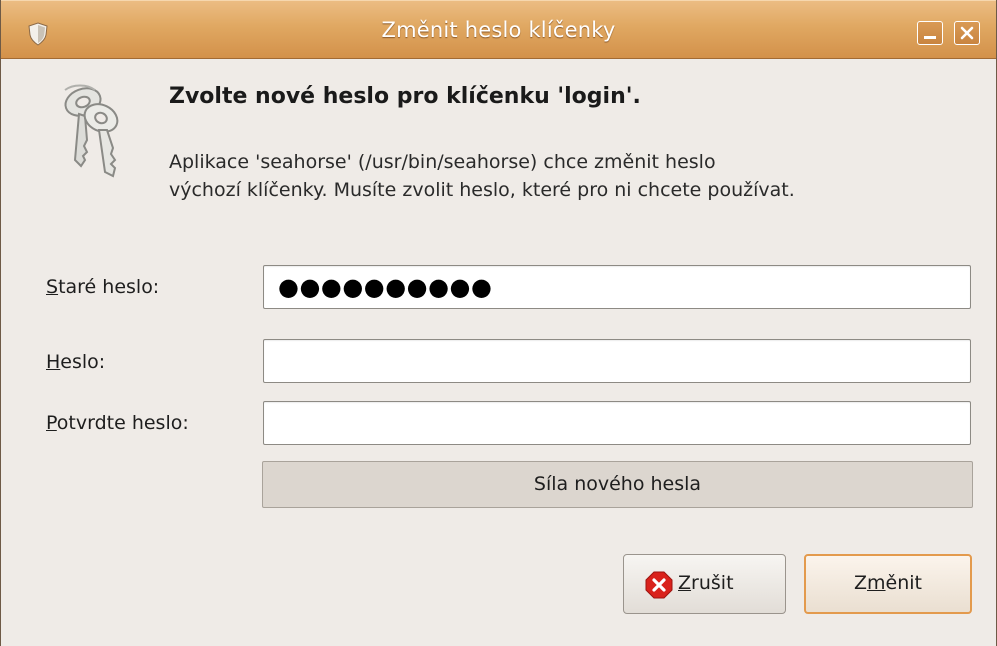 This screenshot has height=646, width=997. I want to click on password-strength-bar: Síla nového hesla, so click(617, 484).